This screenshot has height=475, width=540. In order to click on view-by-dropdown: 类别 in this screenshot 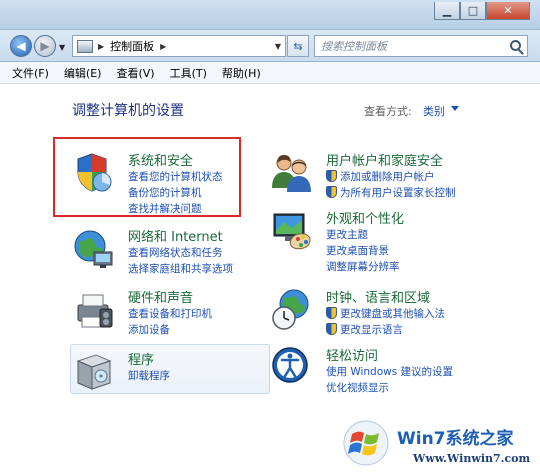, I will do `click(434, 111)`.